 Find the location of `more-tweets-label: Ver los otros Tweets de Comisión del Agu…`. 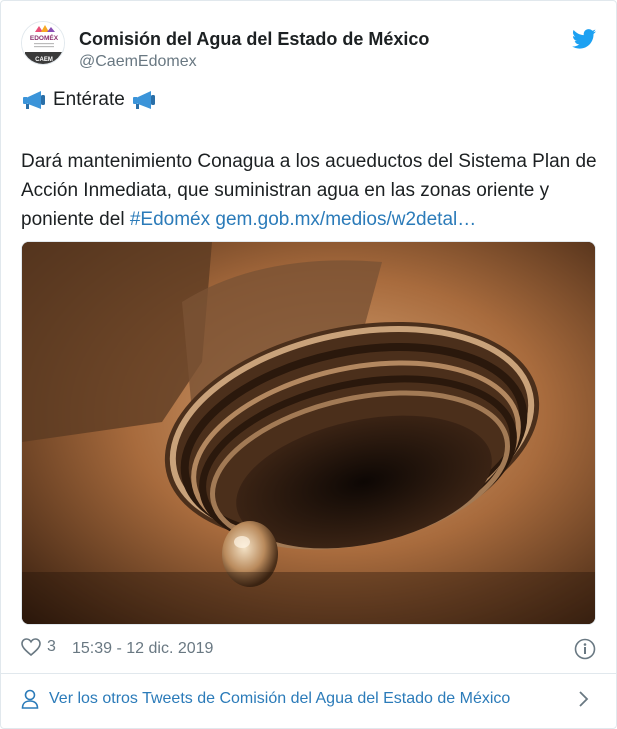

more-tweets-label: Ver los otros Tweets de Comisión del Agu… is located at coordinates (279, 699).